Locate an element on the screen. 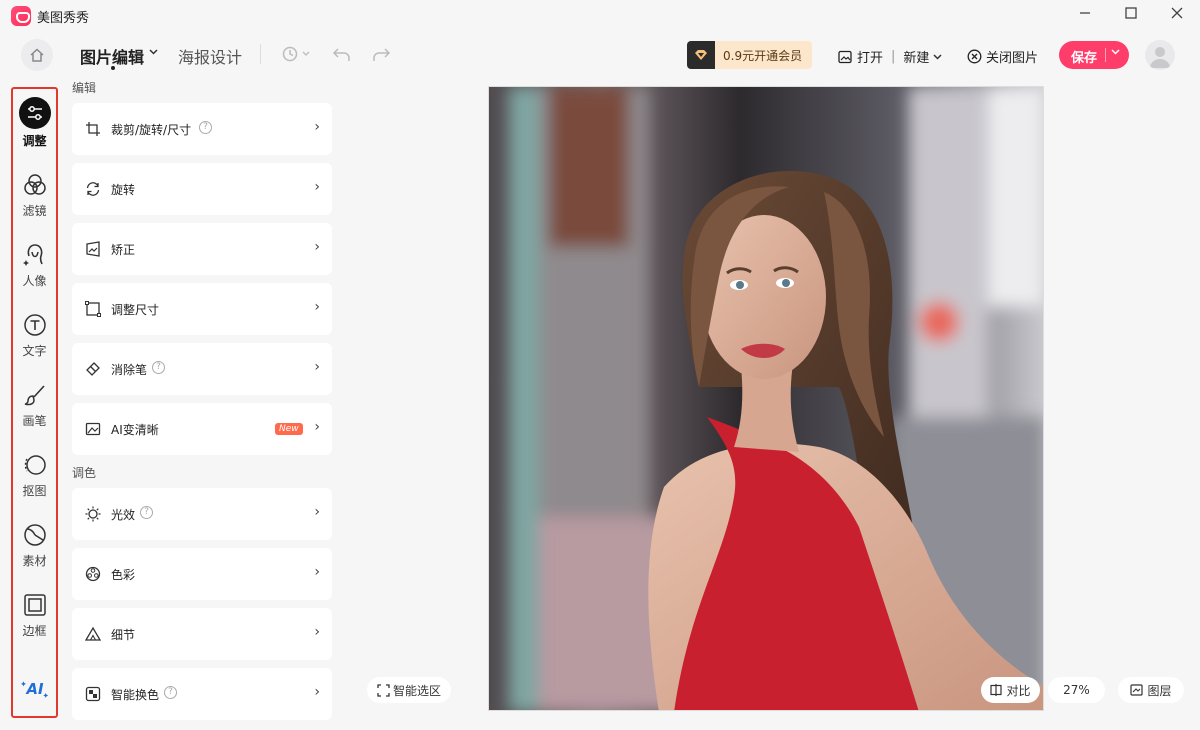  home-icon is located at coordinates (37, 55).